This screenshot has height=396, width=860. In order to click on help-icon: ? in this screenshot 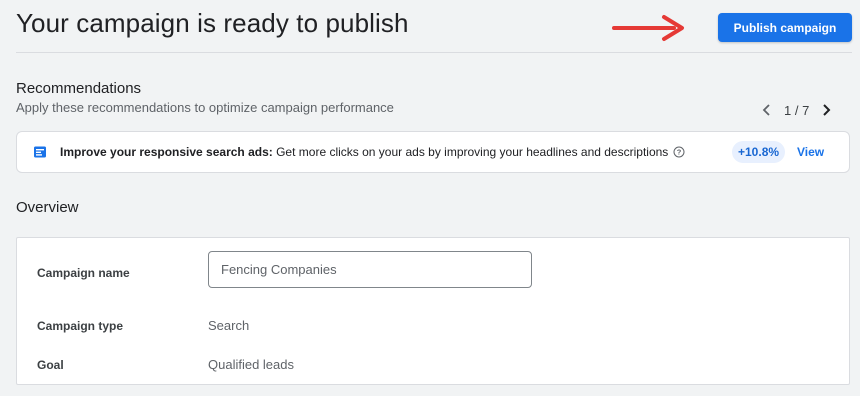, I will do `click(679, 152)`.